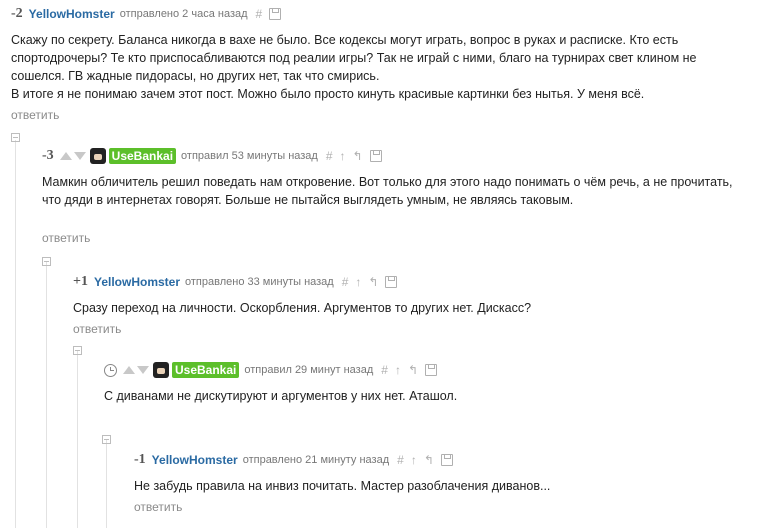  Describe the element at coordinates (140, 459) in the screenshot. I see `comment-rating: -1` at that location.